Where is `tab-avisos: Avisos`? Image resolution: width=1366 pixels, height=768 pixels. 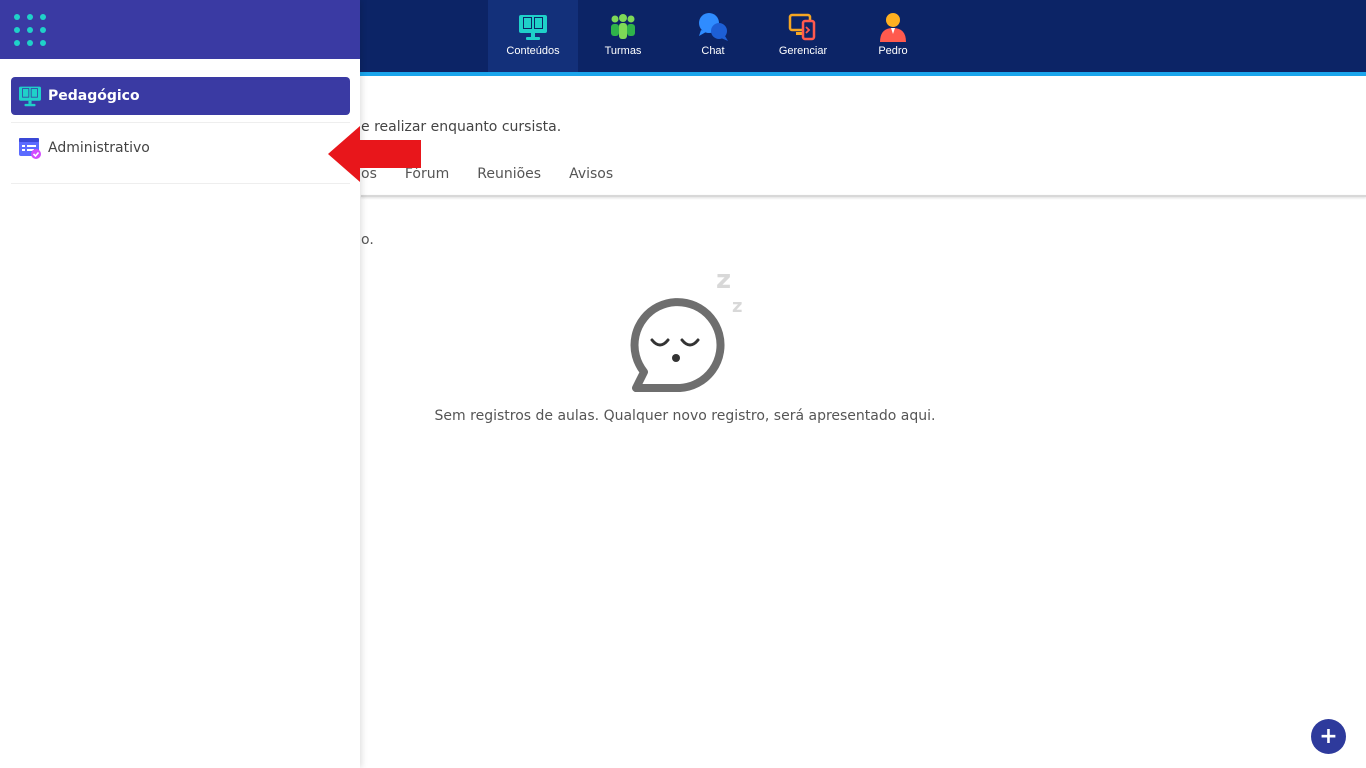 tab-avisos: Avisos is located at coordinates (591, 174).